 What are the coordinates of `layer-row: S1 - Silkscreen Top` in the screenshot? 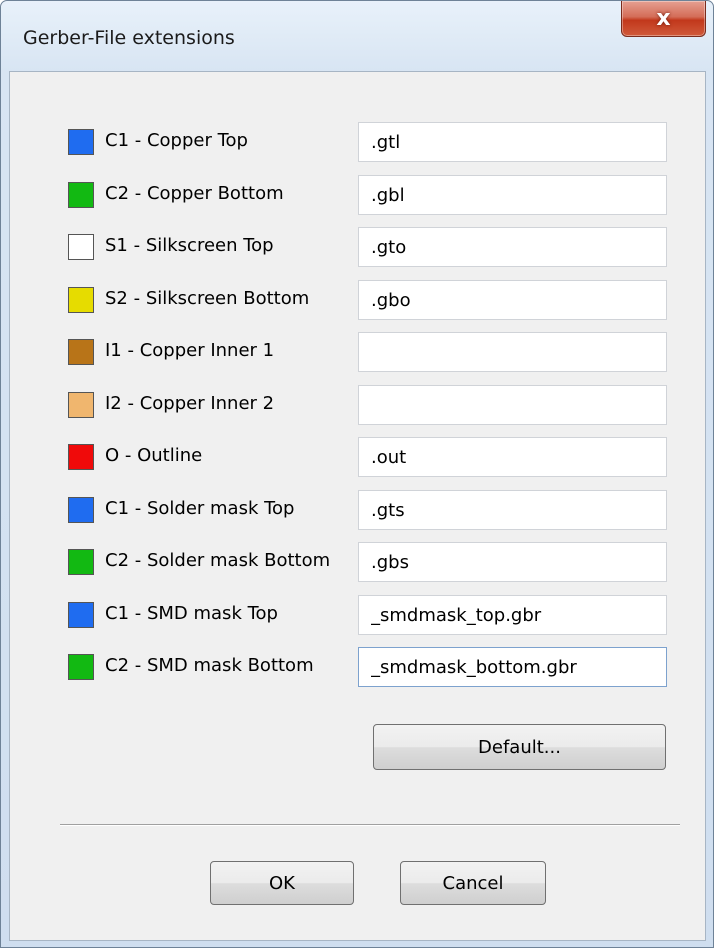 It's located at (357, 247).